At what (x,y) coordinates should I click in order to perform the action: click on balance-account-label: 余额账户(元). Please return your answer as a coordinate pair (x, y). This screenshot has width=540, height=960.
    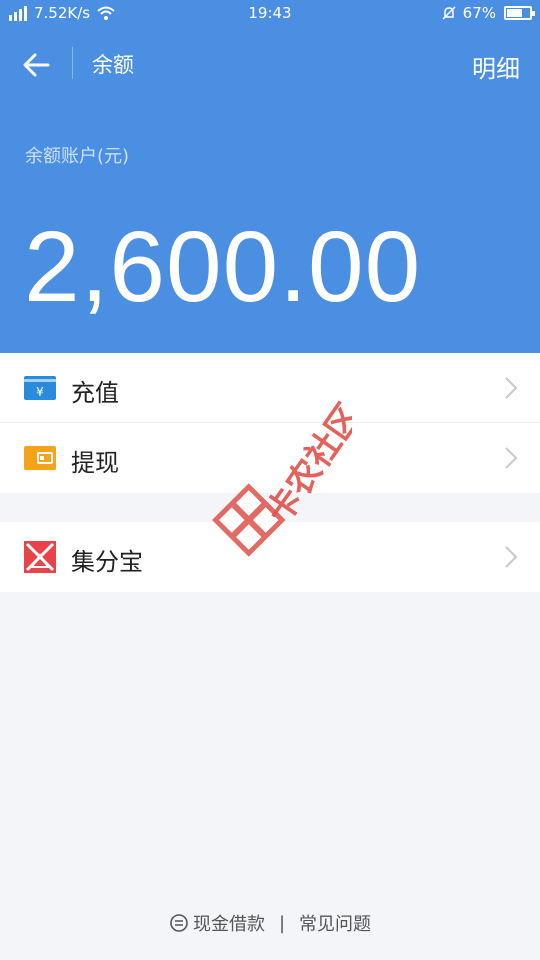
    Looking at the image, I should click on (77, 156).